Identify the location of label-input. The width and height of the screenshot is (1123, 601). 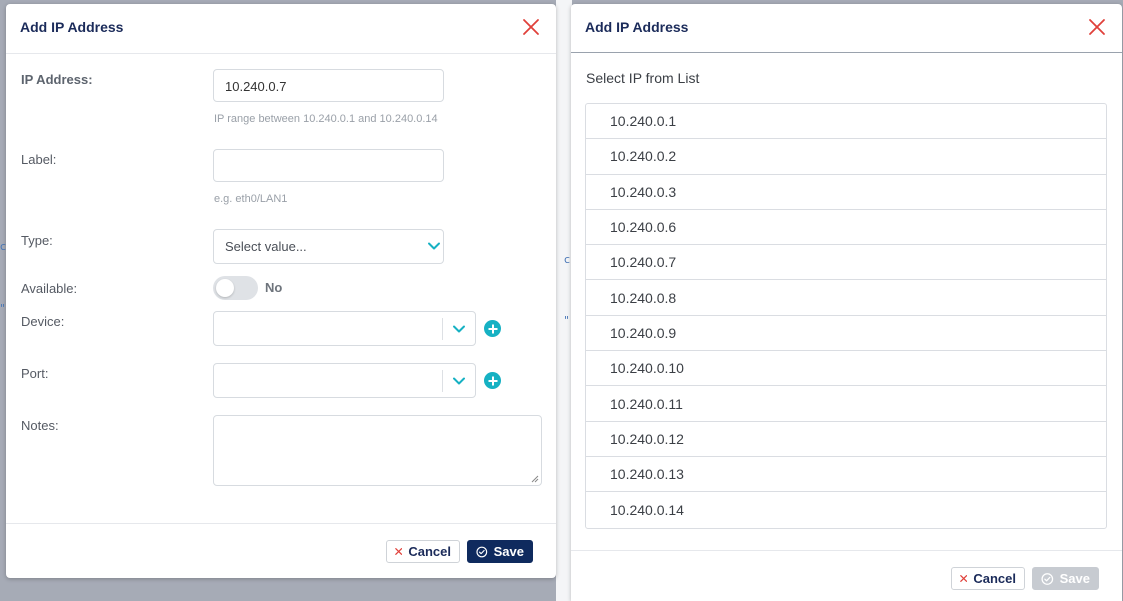
(328, 165).